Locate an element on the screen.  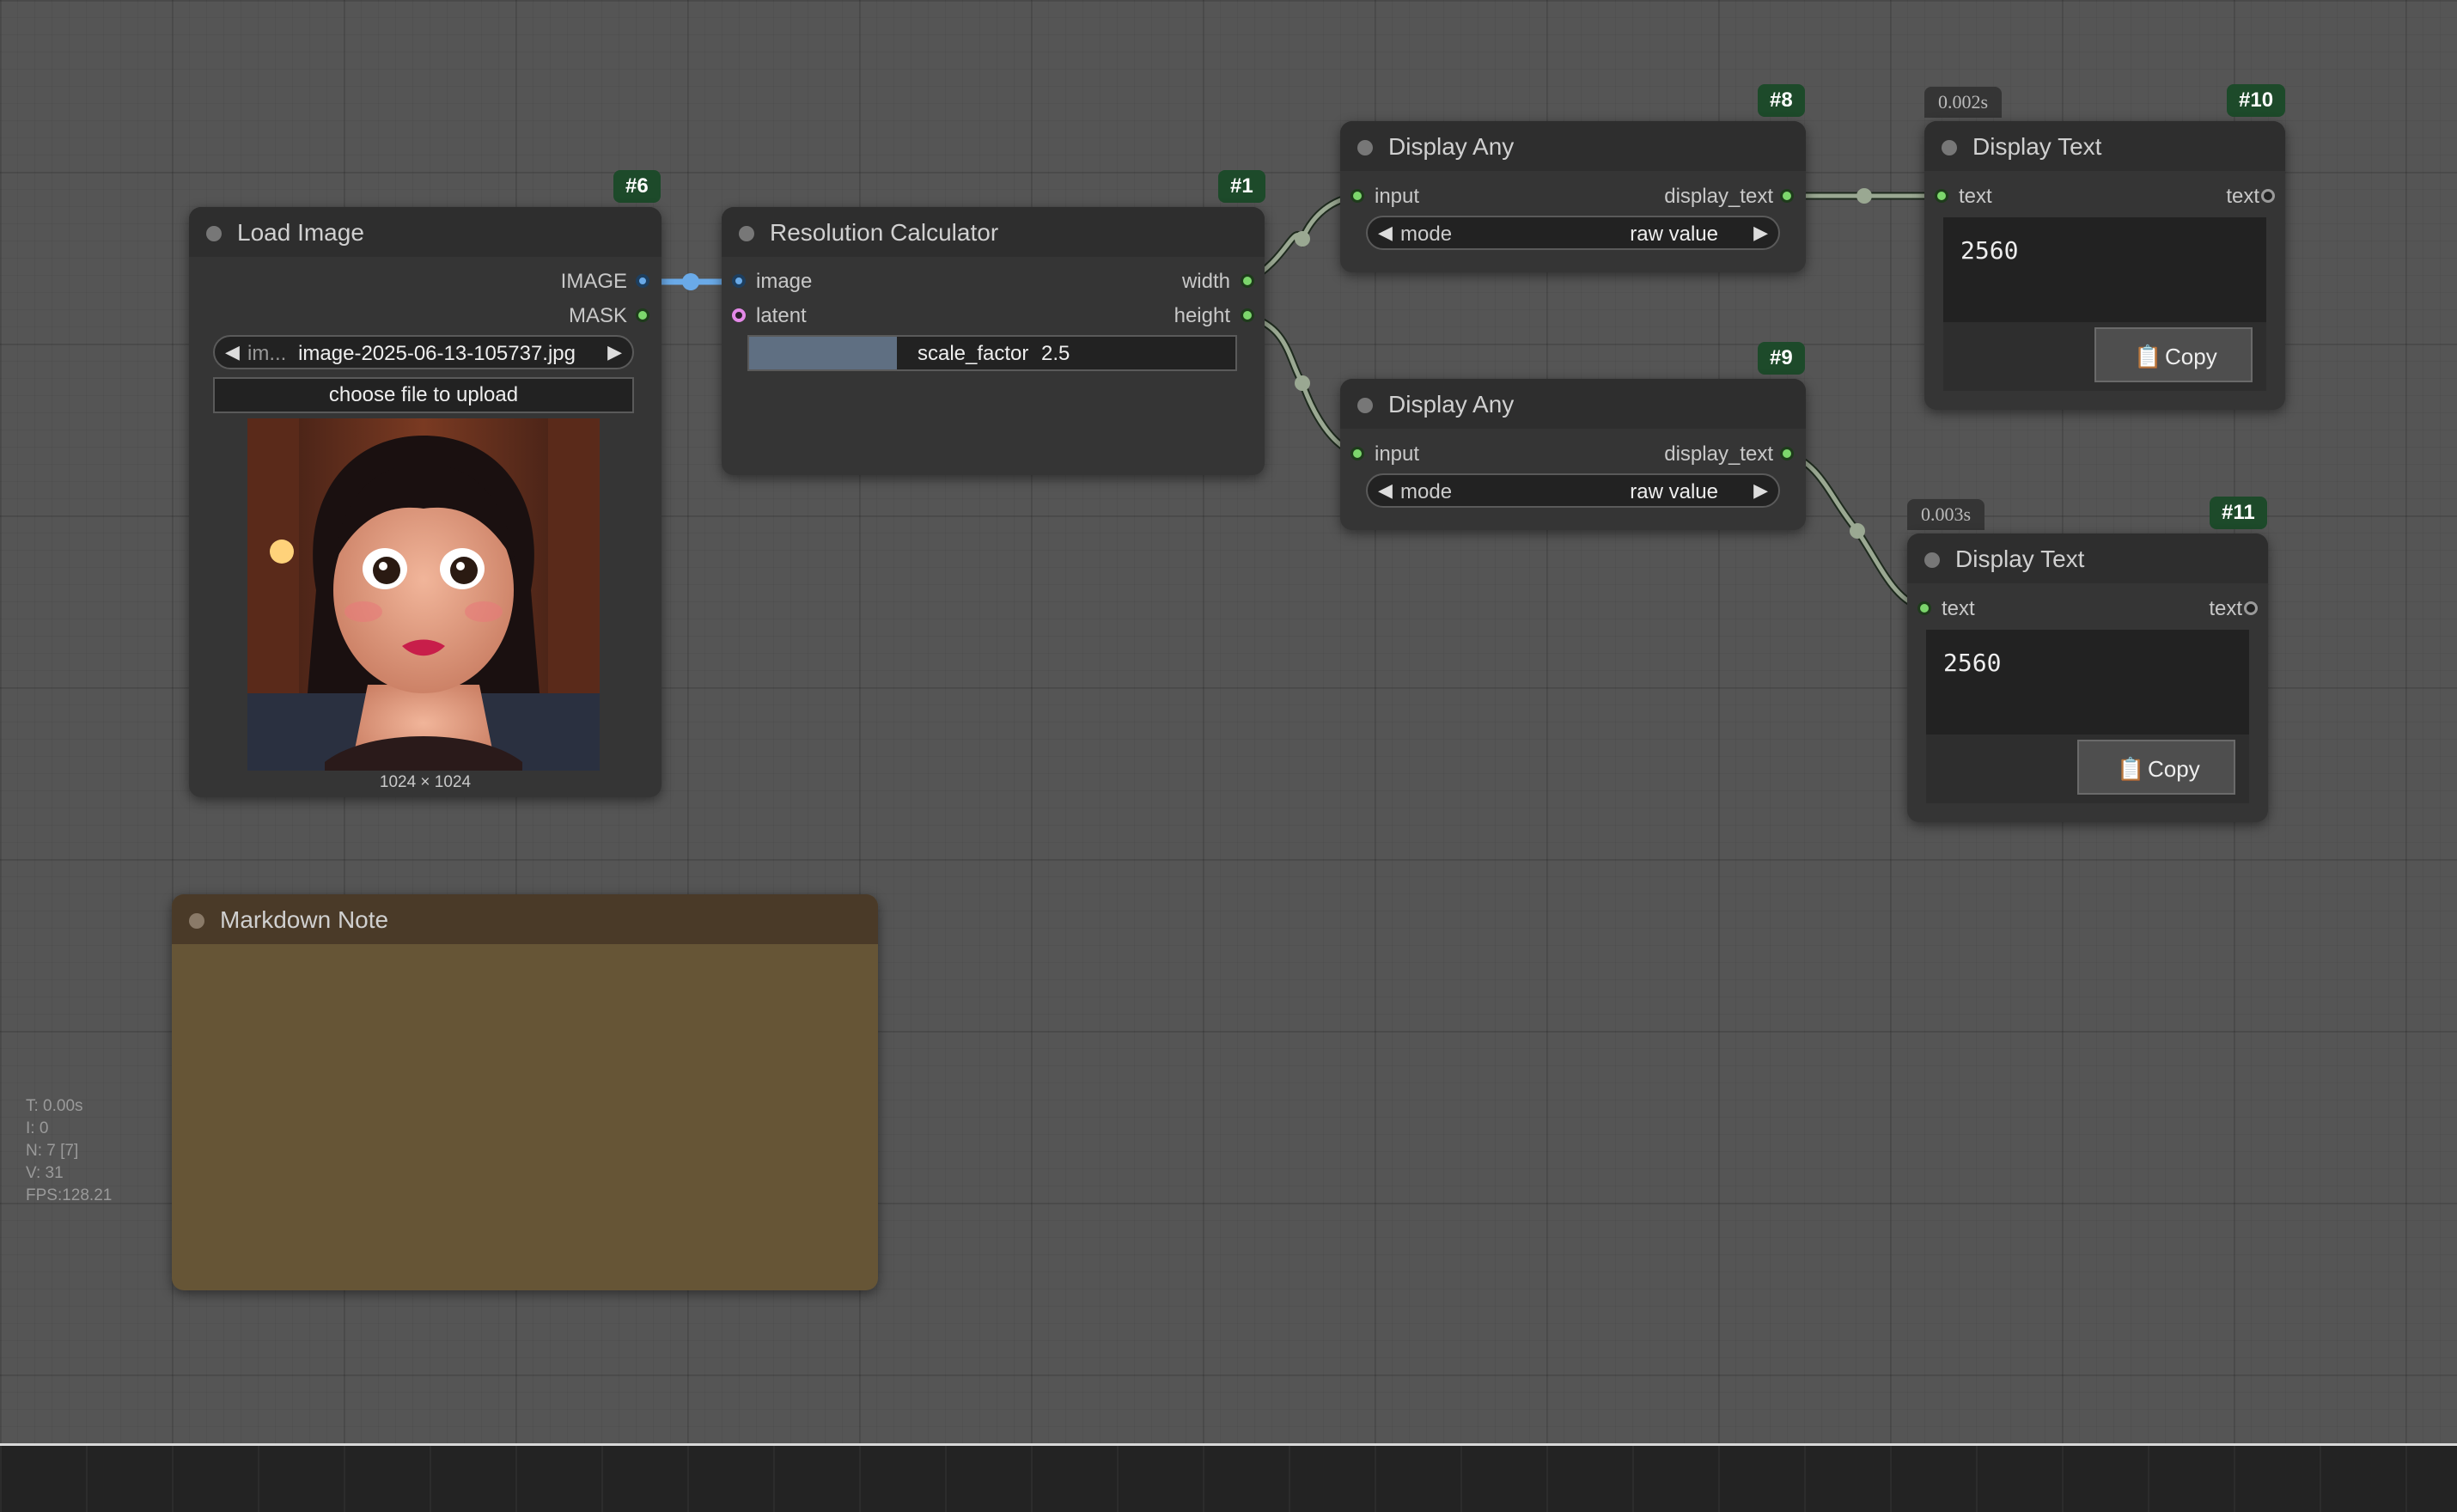
output-label-image: IMAGE is located at coordinates (593, 281).